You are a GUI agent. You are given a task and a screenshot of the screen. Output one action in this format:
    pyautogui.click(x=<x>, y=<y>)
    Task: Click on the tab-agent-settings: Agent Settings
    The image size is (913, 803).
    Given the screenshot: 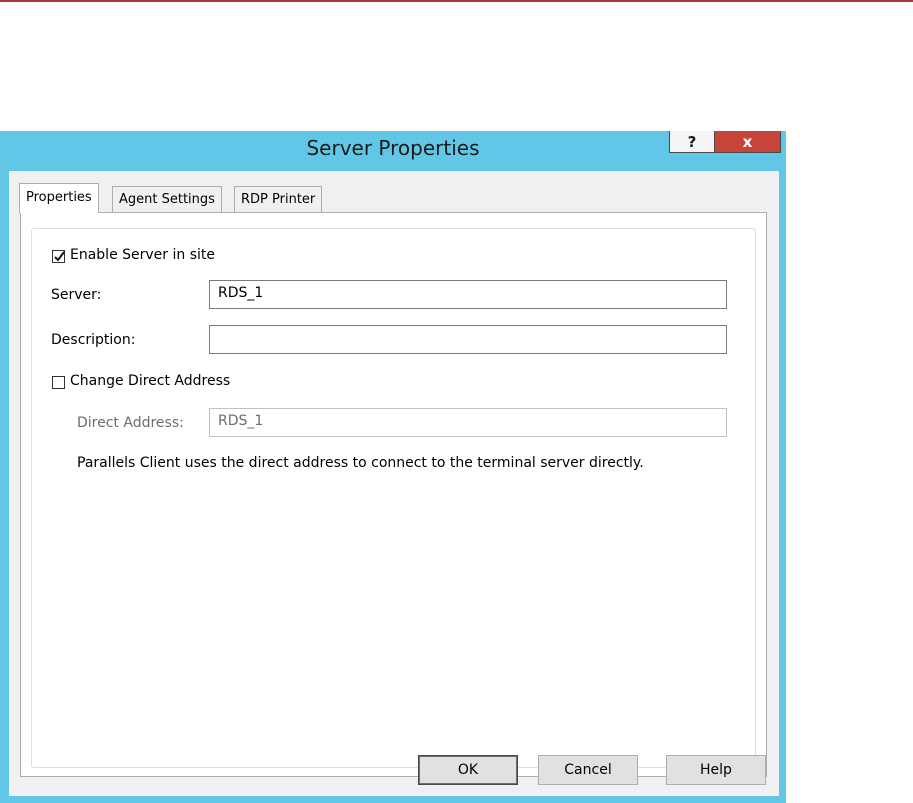 What is the action you would take?
    pyautogui.click(x=167, y=199)
    